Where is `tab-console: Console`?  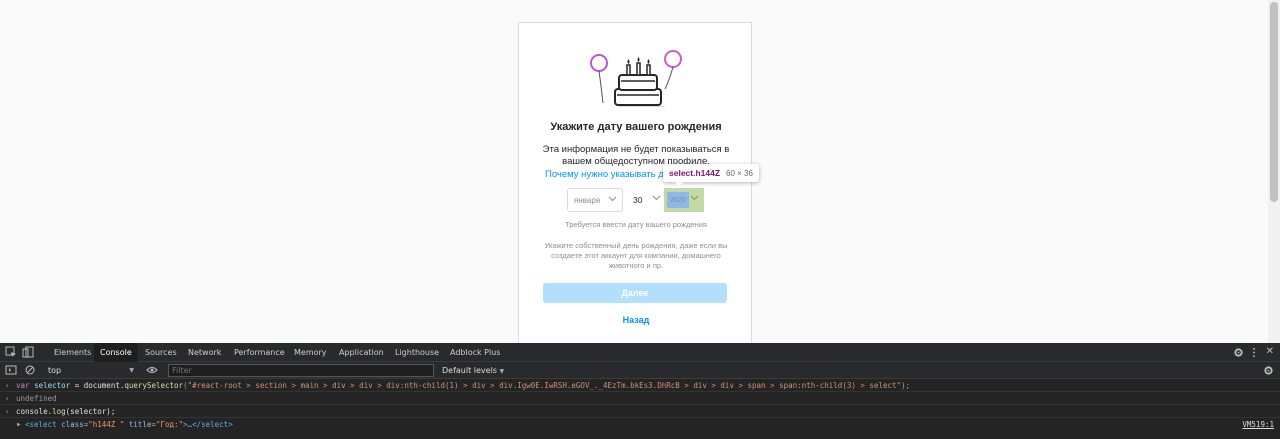
tab-console: Console is located at coordinates (116, 352).